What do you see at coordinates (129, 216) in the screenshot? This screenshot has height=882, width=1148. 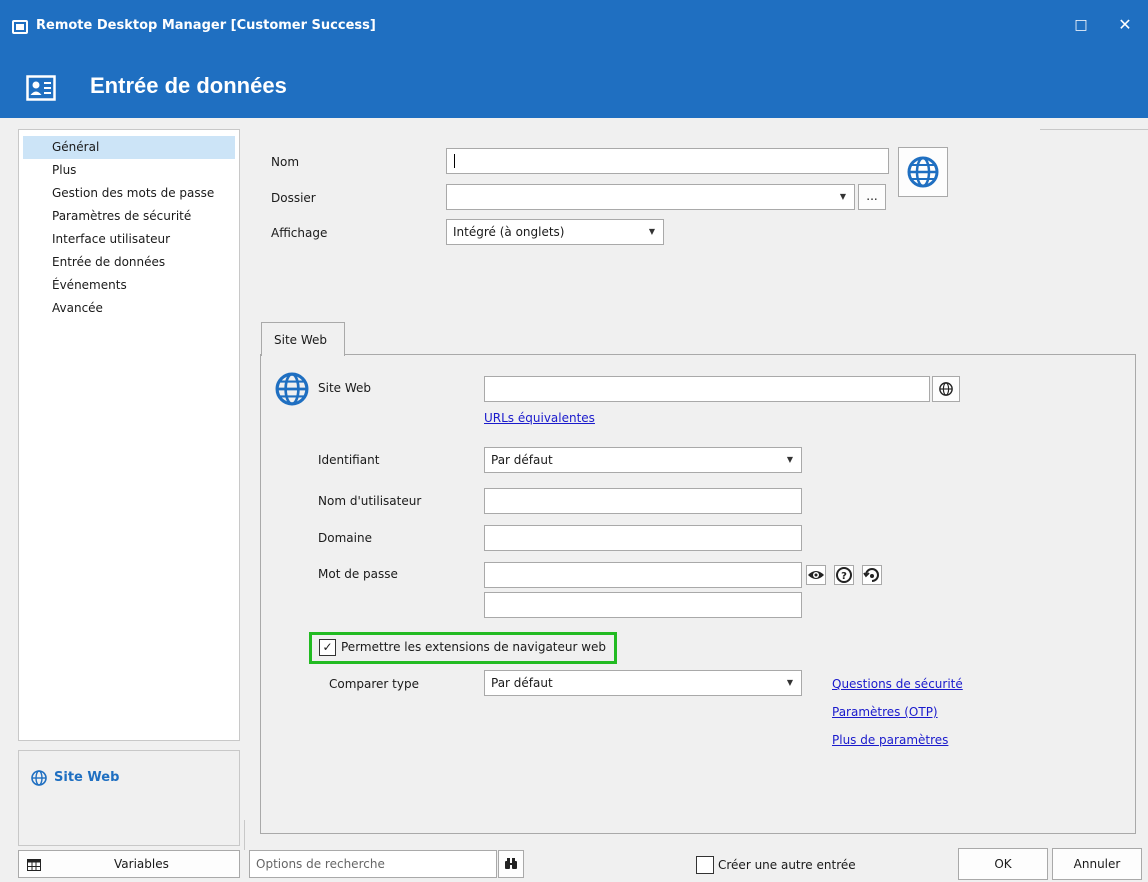 I see `sidebar-item-security-settings: Paramètres de sécurité` at bounding box center [129, 216].